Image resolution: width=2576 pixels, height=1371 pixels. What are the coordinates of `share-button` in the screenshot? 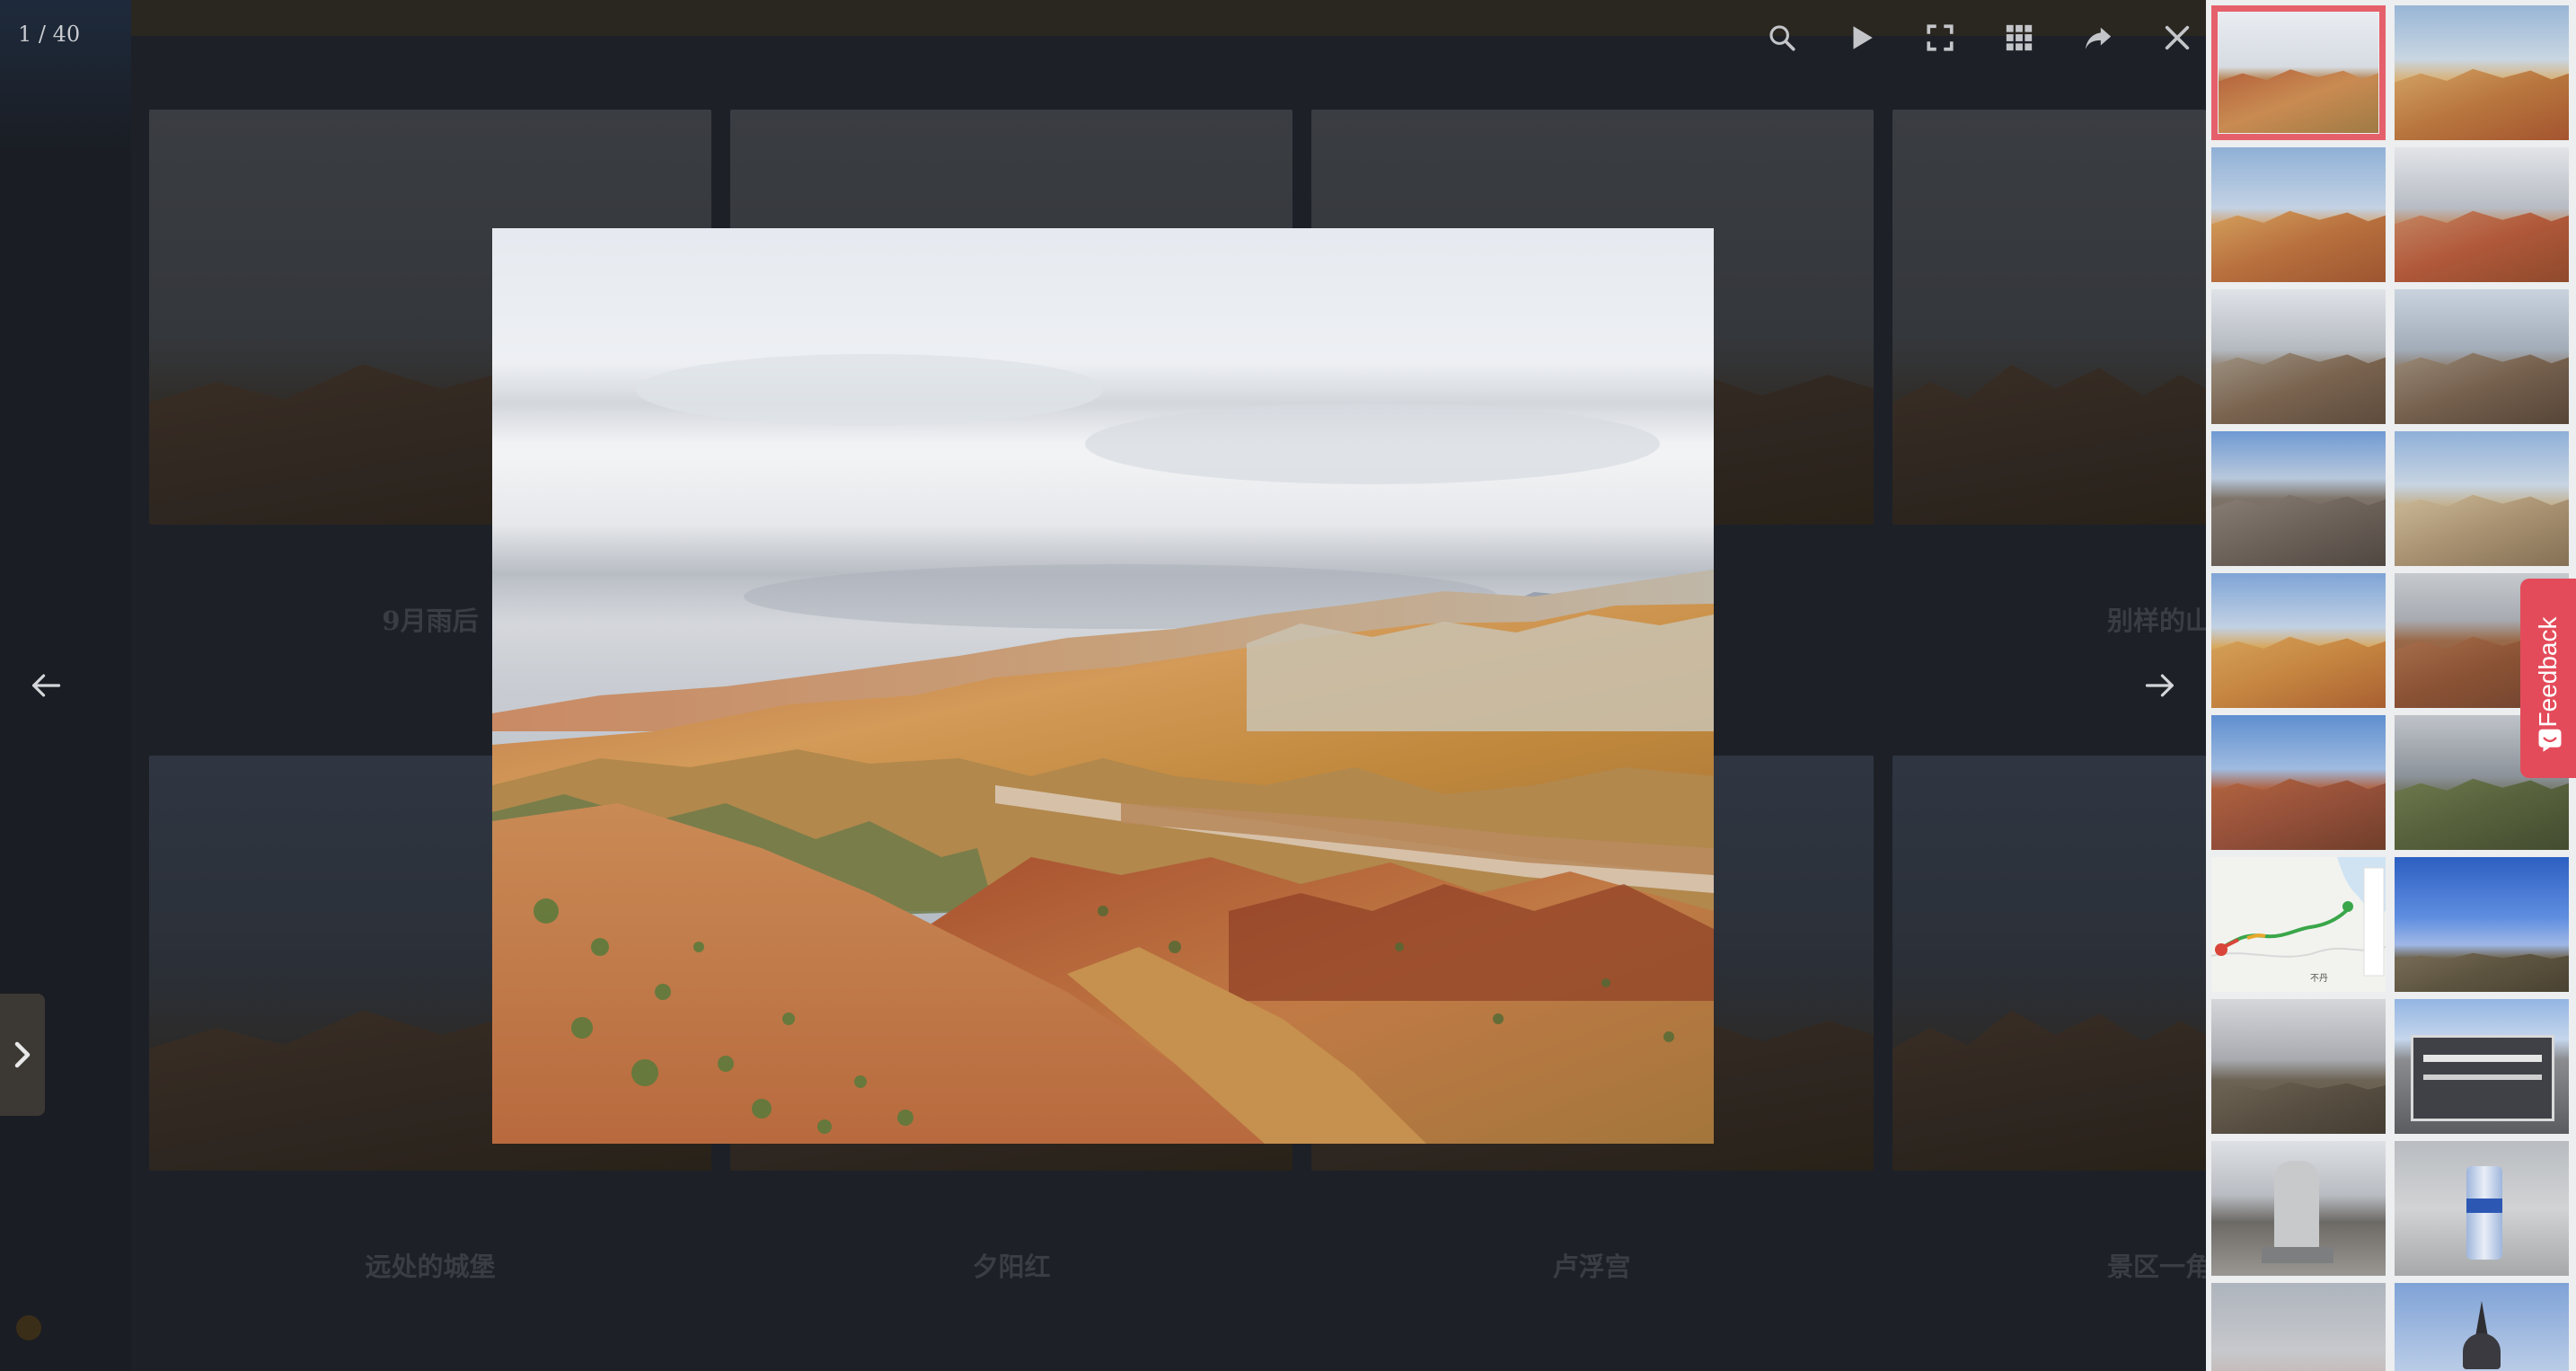 It's located at (2098, 37).